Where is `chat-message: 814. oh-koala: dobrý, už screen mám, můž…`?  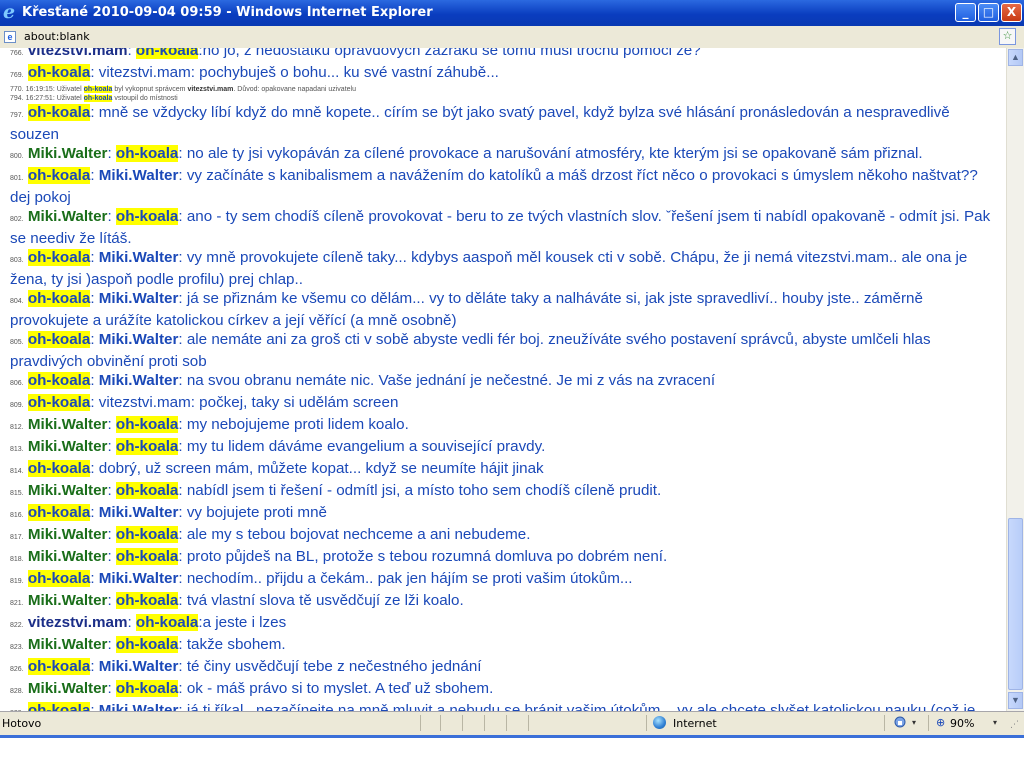
chat-message: 814. oh-koala: dobrý, už screen mám, můž… is located at coordinates (277, 468).